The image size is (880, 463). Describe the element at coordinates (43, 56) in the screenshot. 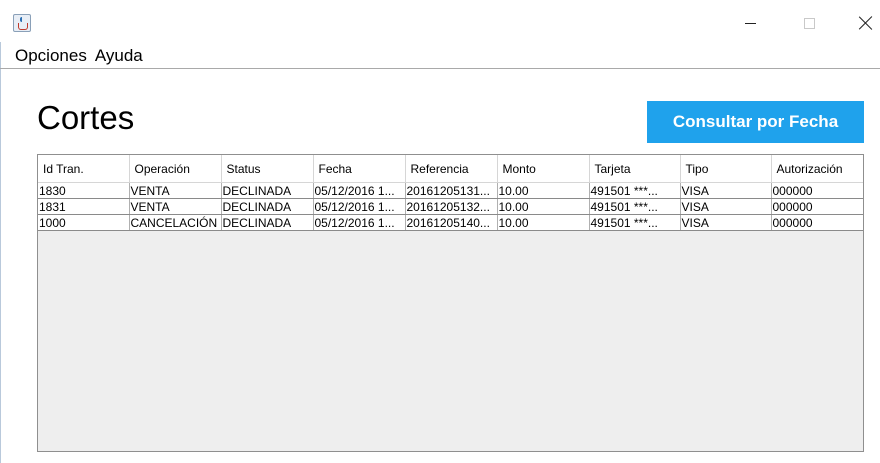

I see `menu-opciones: Opciones` at that location.